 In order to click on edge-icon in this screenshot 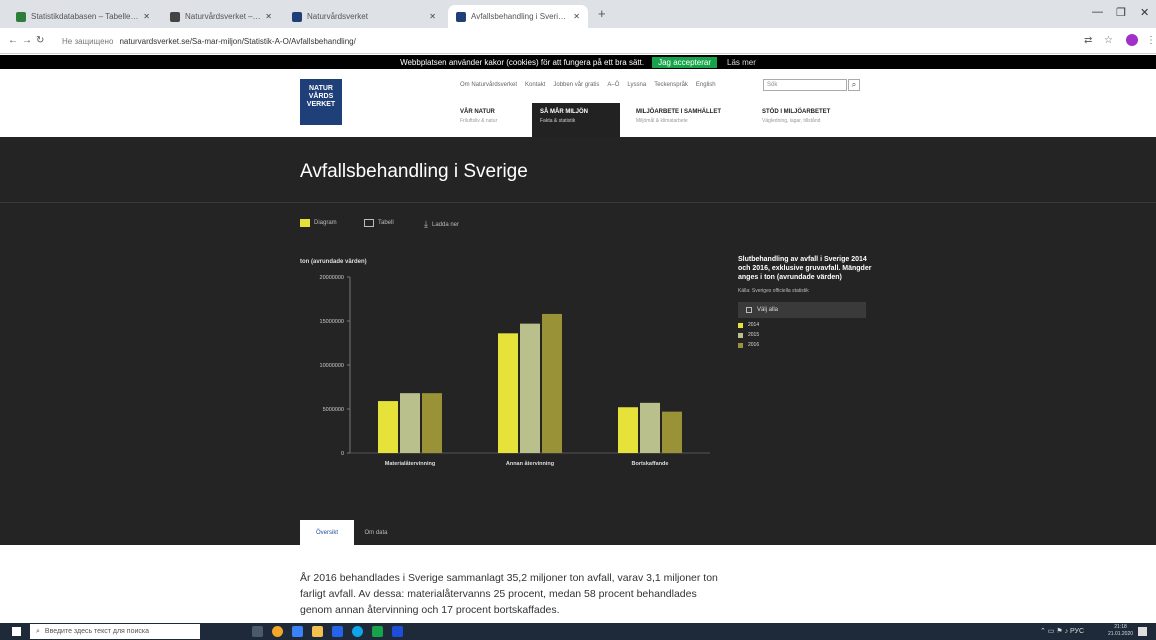, I will do `click(357, 631)`.